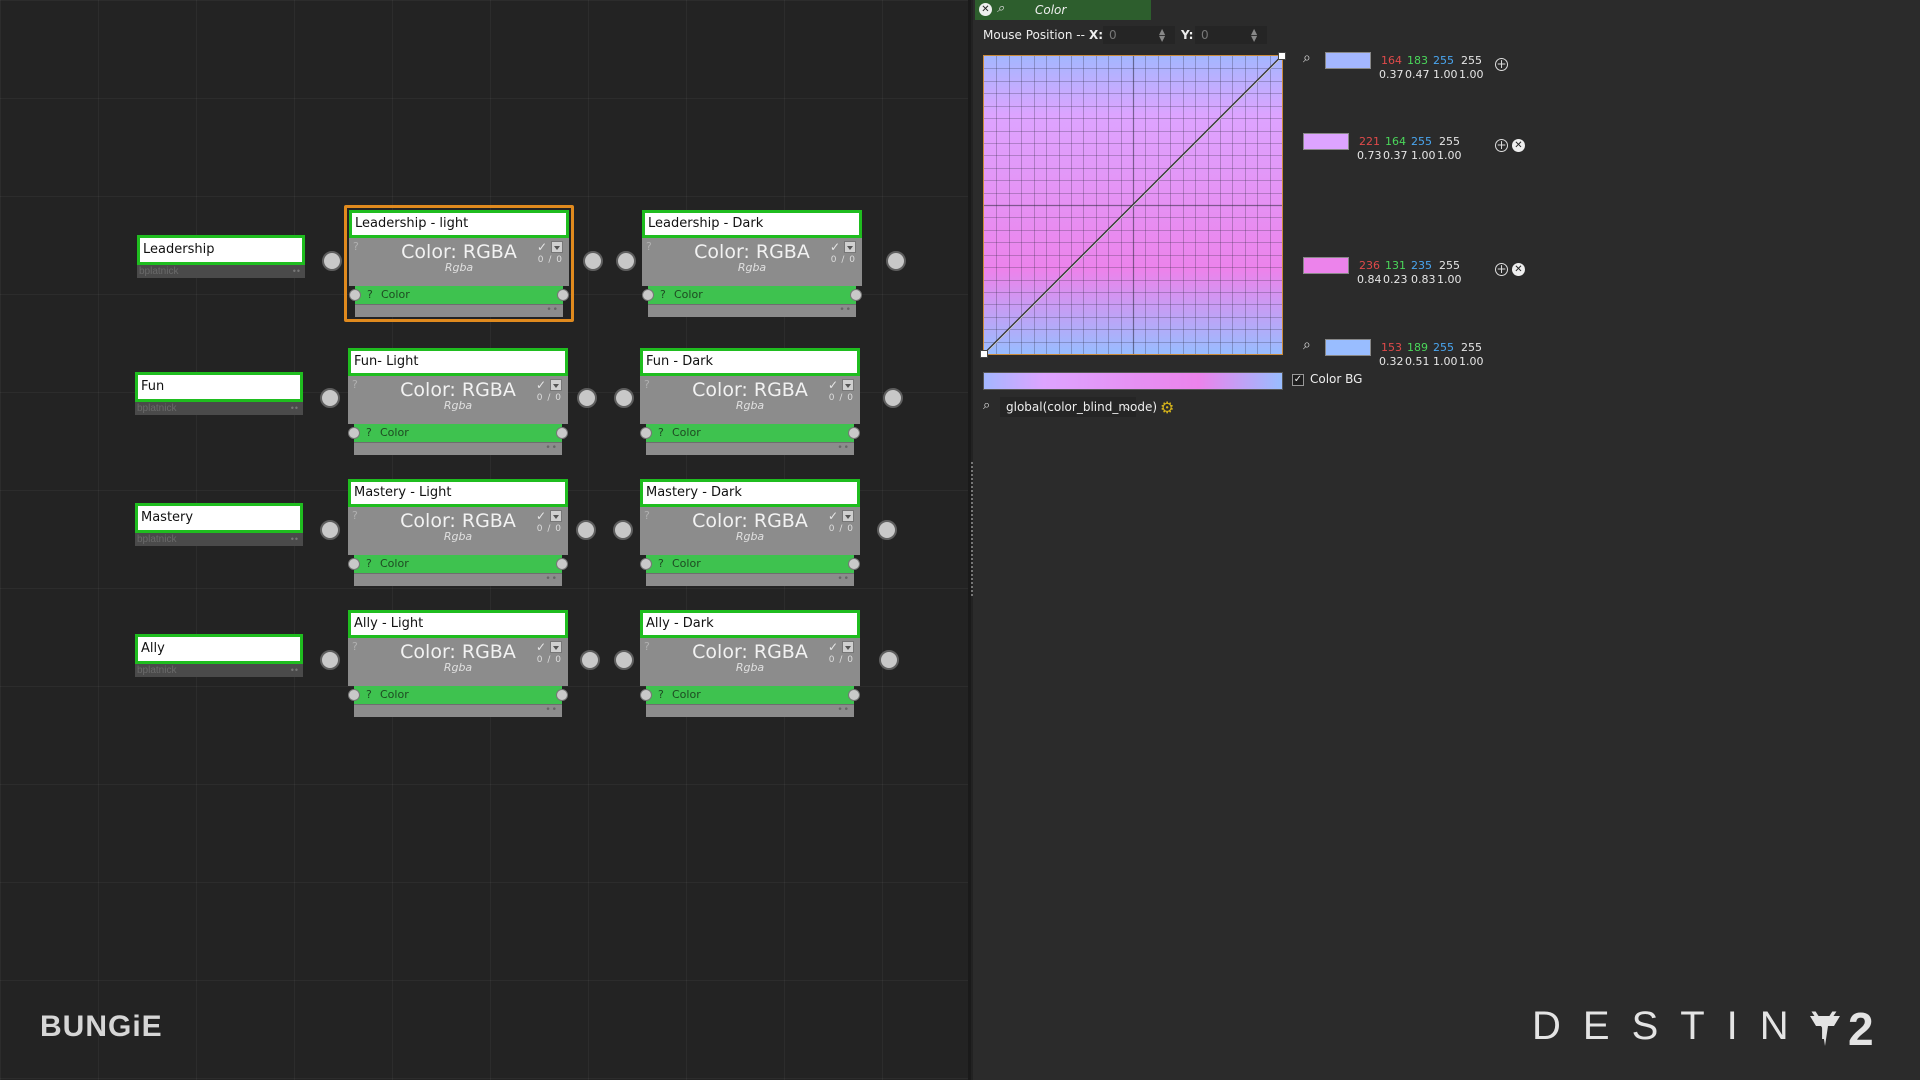 The width and height of the screenshot is (1920, 1080). I want to click on gradient-stop-2: 236 131 235 255 0.84 0.23 0.83 1.00 + ✕, so click(1401, 277).